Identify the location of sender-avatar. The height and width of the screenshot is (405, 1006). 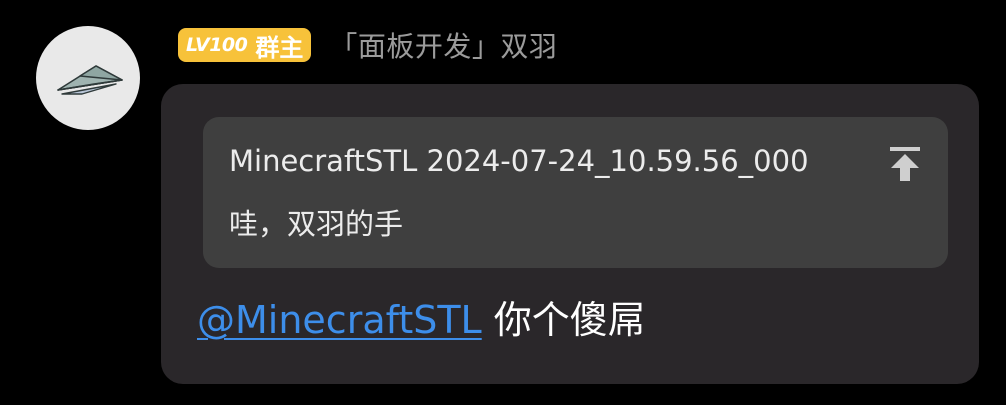
(88, 78).